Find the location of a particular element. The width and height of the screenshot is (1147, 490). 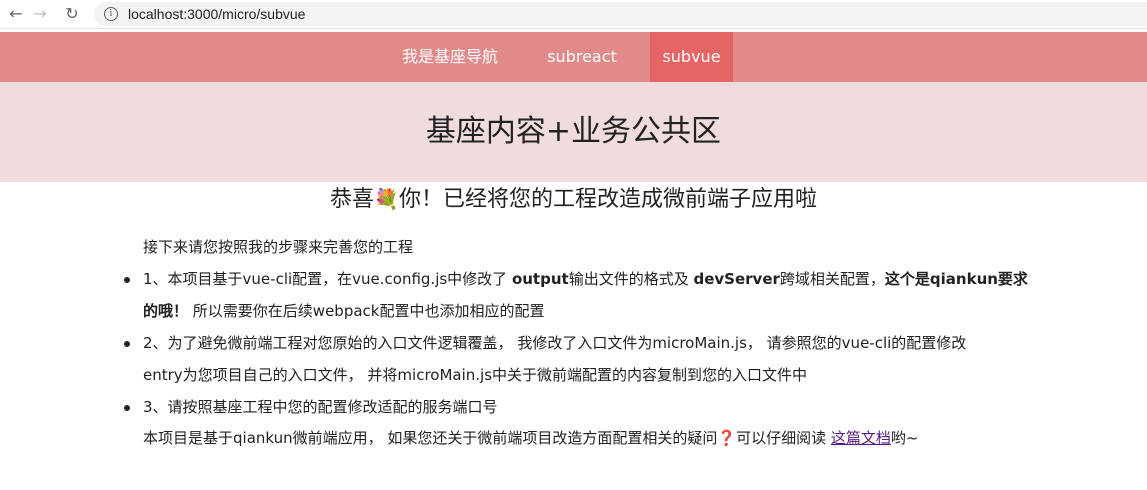

forward-arrow-icon: → is located at coordinates (40, 14).